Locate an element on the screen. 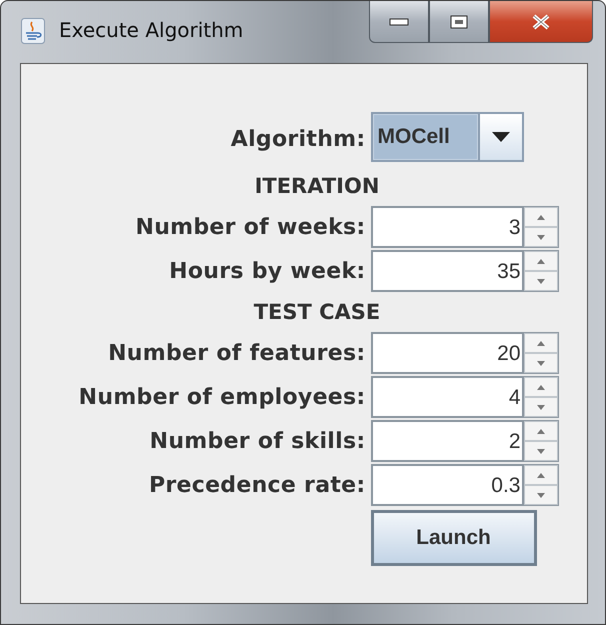  section-heading: ITERATION is located at coordinates (317, 186).